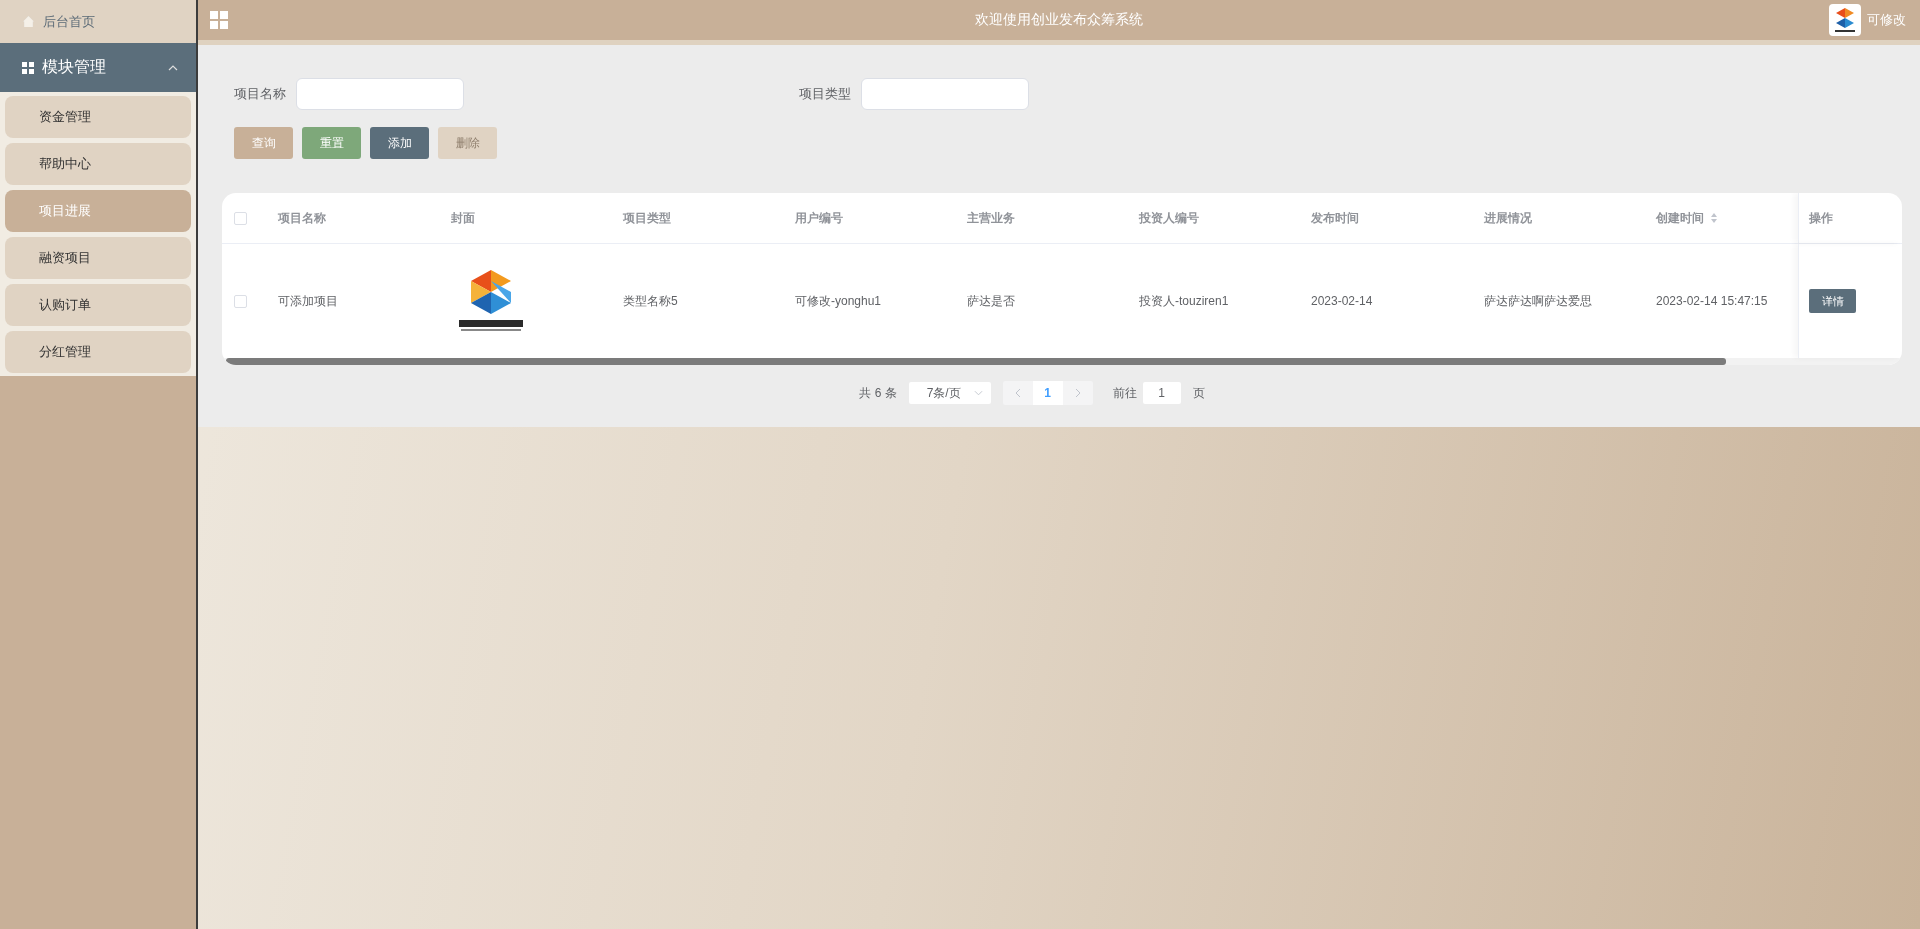 This screenshot has height=929, width=1920. Describe the element at coordinates (1508, 218) in the screenshot. I see `column-header: 进展情况` at that location.